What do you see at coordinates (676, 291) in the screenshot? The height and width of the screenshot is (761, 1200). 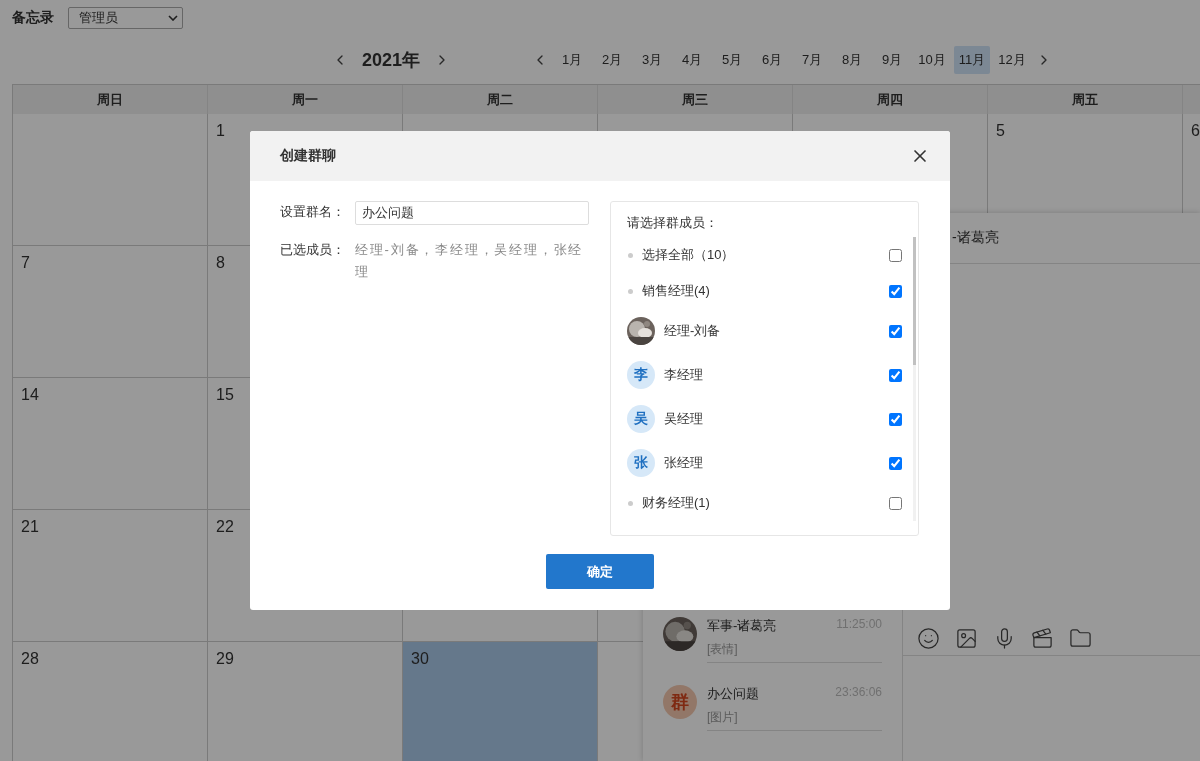 I see `group-label: 销售经理(4)` at bounding box center [676, 291].